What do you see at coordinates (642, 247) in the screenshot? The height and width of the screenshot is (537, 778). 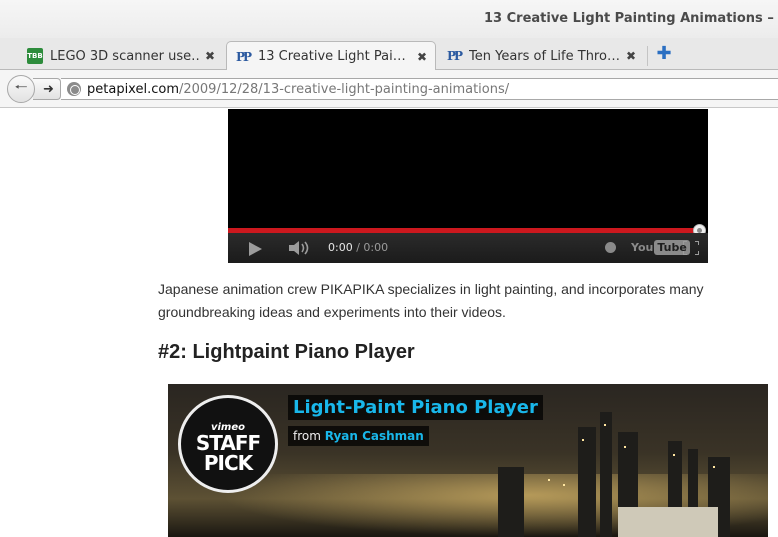 I see `youtube-logo-you: You` at bounding box center [642, 247].